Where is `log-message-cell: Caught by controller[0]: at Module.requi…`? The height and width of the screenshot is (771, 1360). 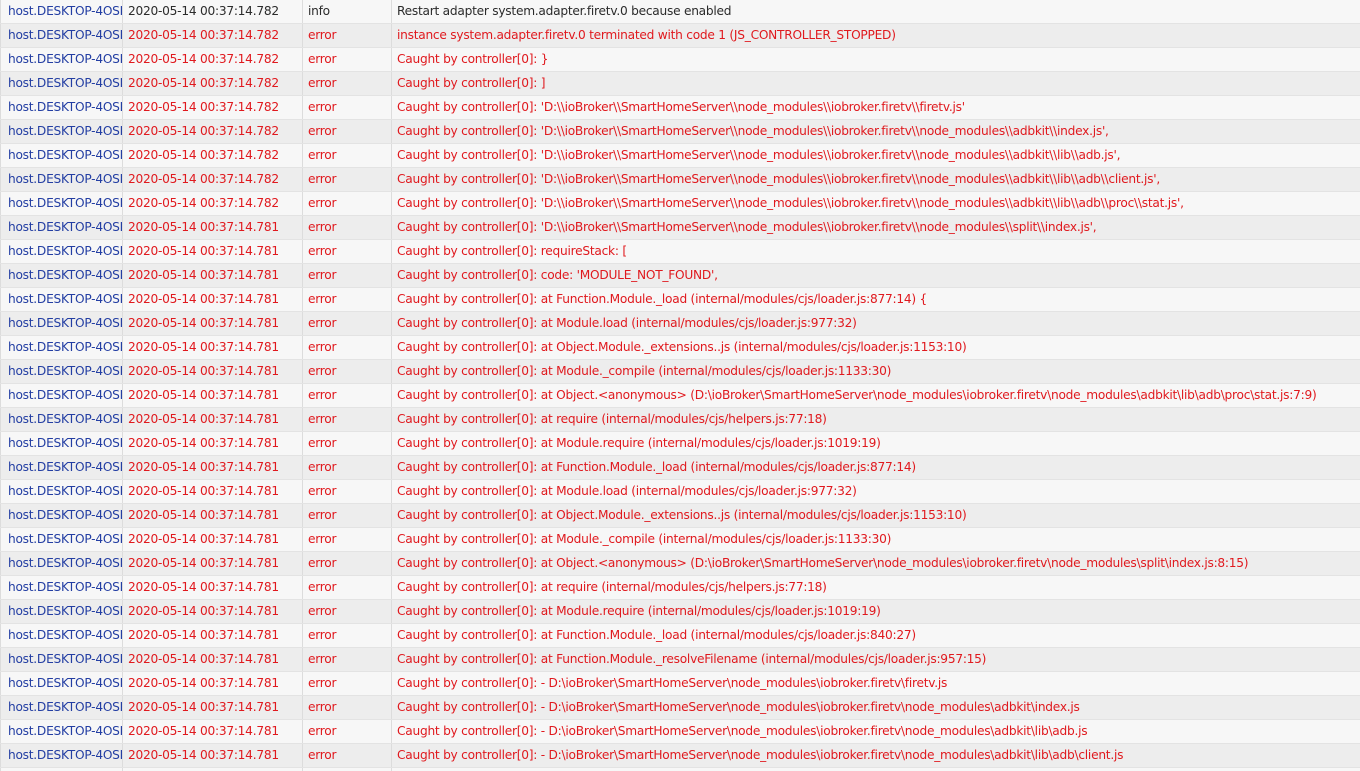
log-message-cell: Caught by controller[0]: at Module.requi… is located at coordinates (639, 443).